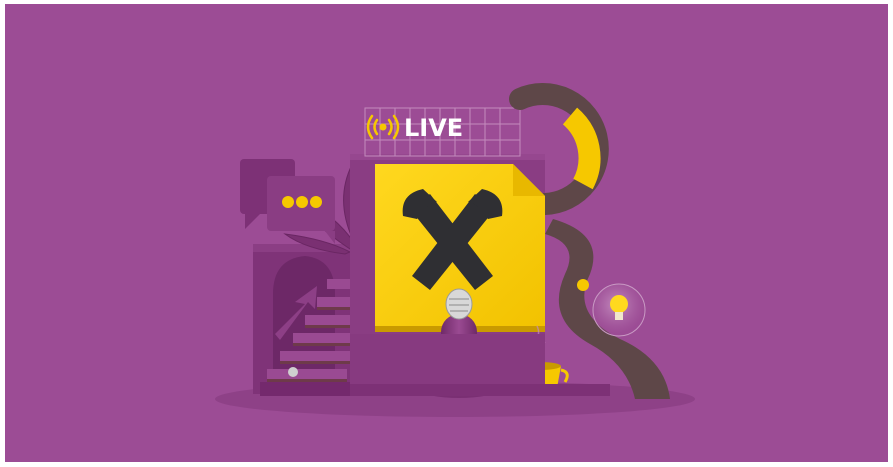  What do you see at coordinates (293, 372) in the screenshot?
I see `chrome-ball` at bounding box center [293, 372].